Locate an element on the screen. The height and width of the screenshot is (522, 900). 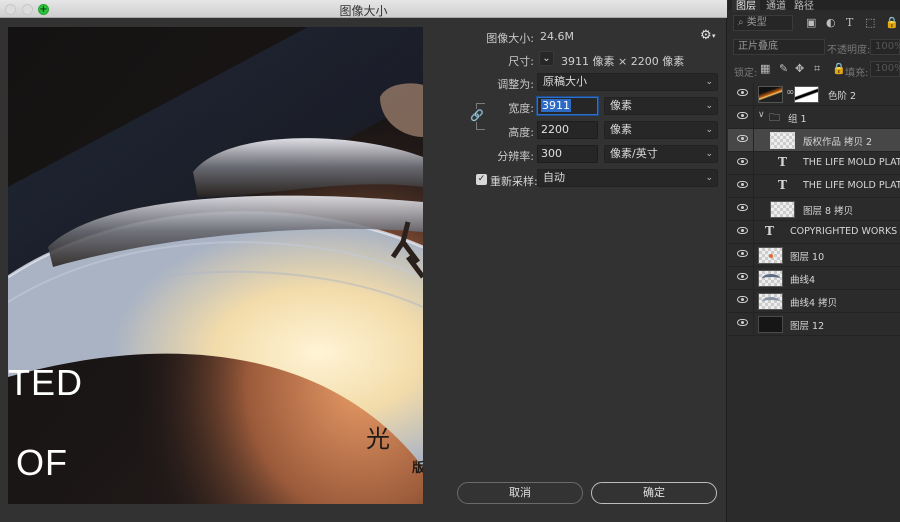
layer-name: 色阶 2 is located at coordinates (842, 96).